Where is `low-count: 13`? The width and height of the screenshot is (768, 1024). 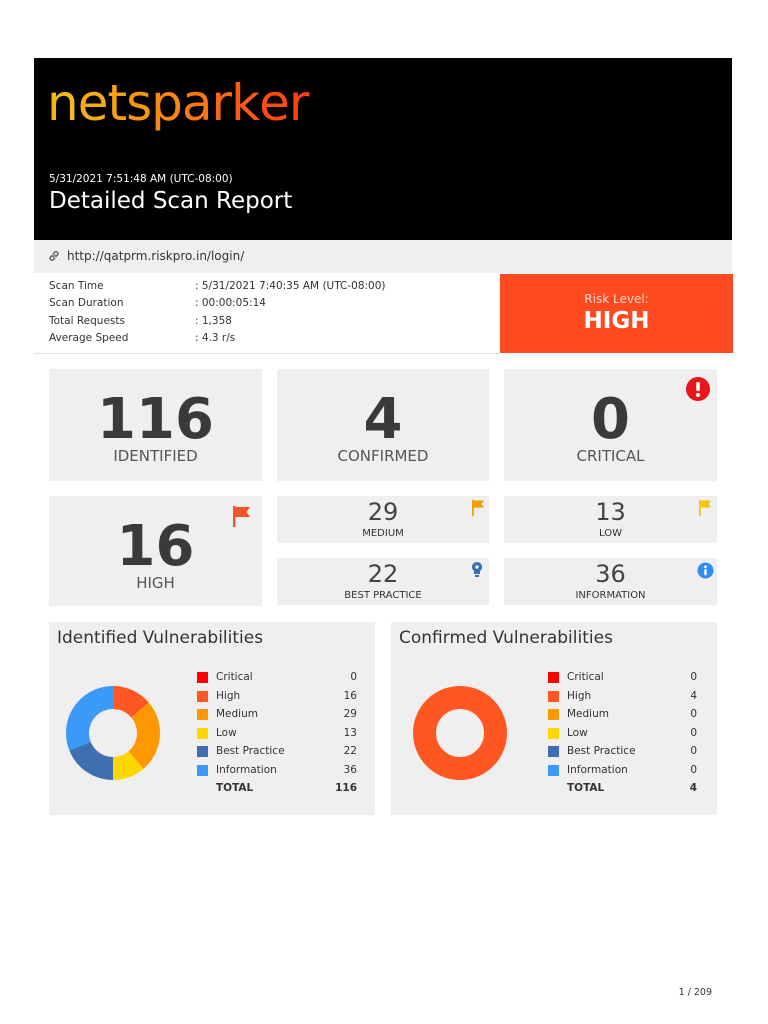
low-count: 13 is located at coordinates (610, 512).